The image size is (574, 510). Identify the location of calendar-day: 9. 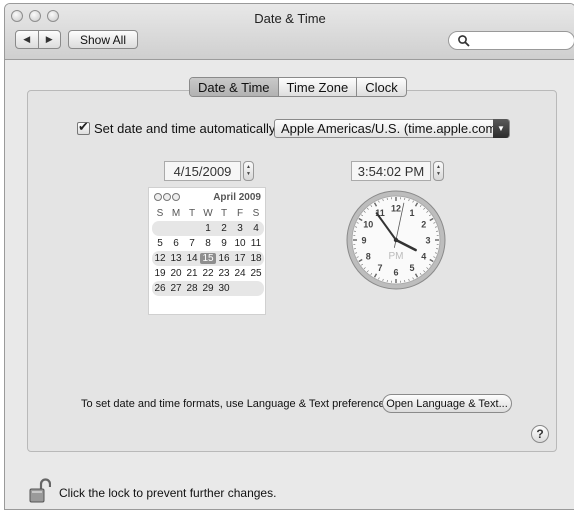
(224, 243).